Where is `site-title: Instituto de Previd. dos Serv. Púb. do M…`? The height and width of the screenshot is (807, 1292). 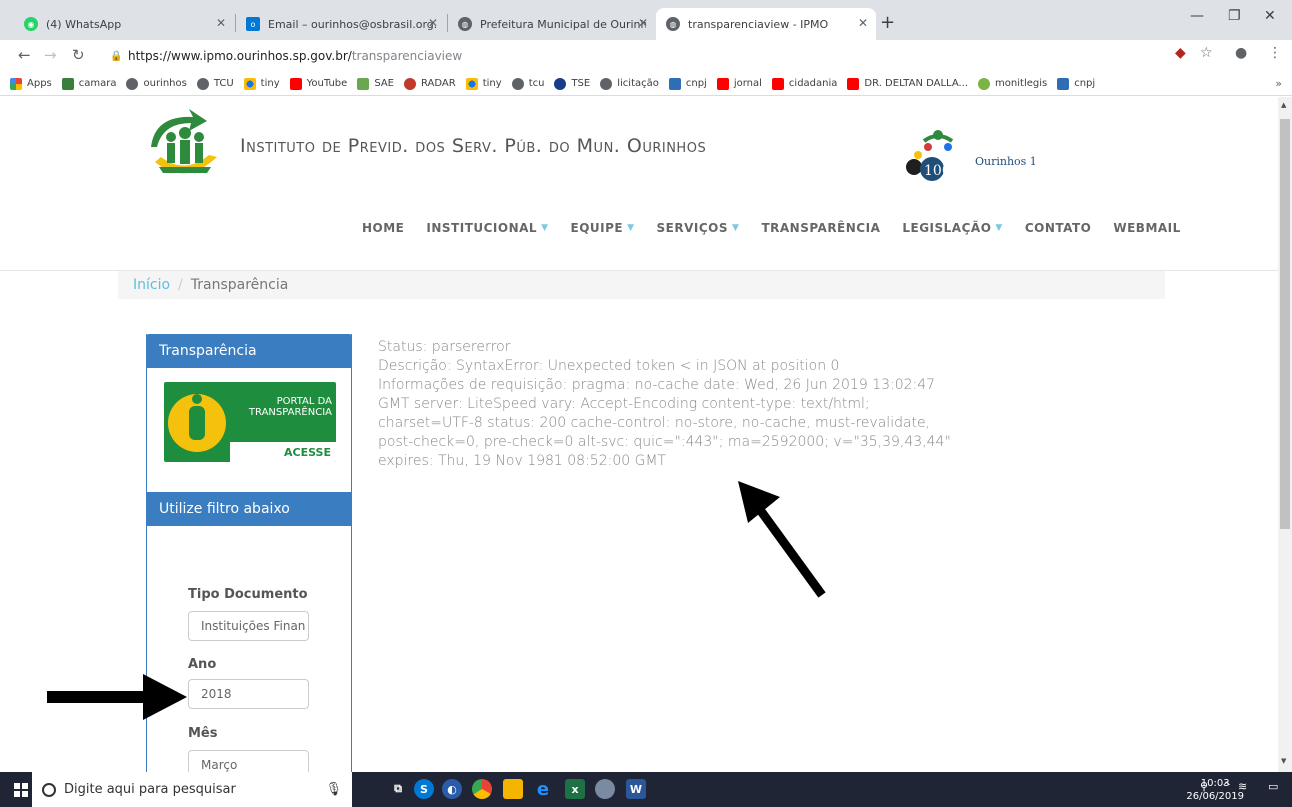
site-title: Instituto de Previd. dos Serv. Púb. do M… is located at coordinates (473, 146).